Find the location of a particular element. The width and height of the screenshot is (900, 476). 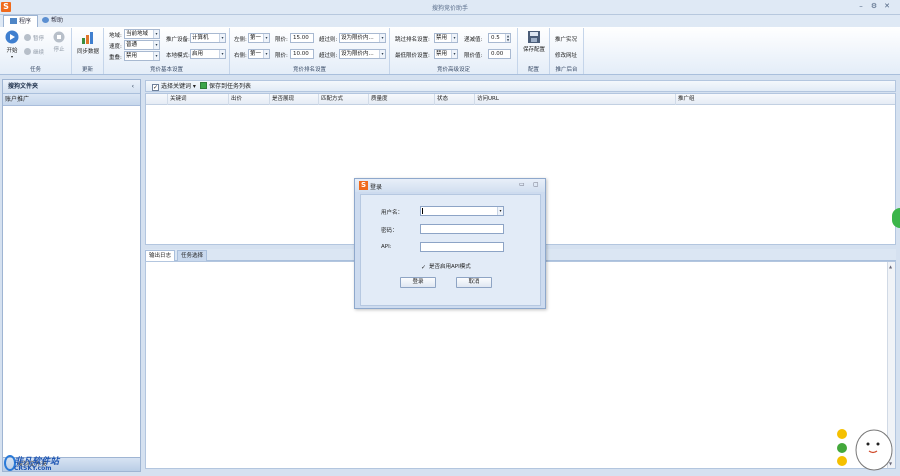

tab-help: 帮助 is located at coordinates (52, 21).